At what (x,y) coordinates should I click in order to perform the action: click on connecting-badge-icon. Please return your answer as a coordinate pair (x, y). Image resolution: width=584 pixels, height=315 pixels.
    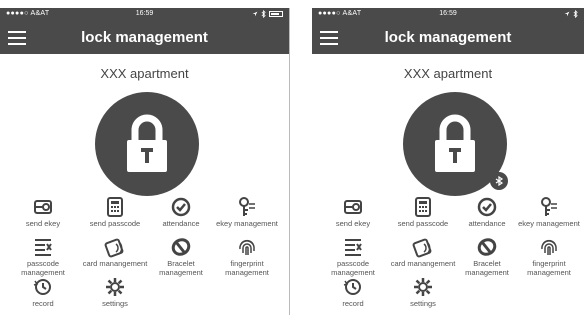
    Looking at the image, I should click on (499, 181).